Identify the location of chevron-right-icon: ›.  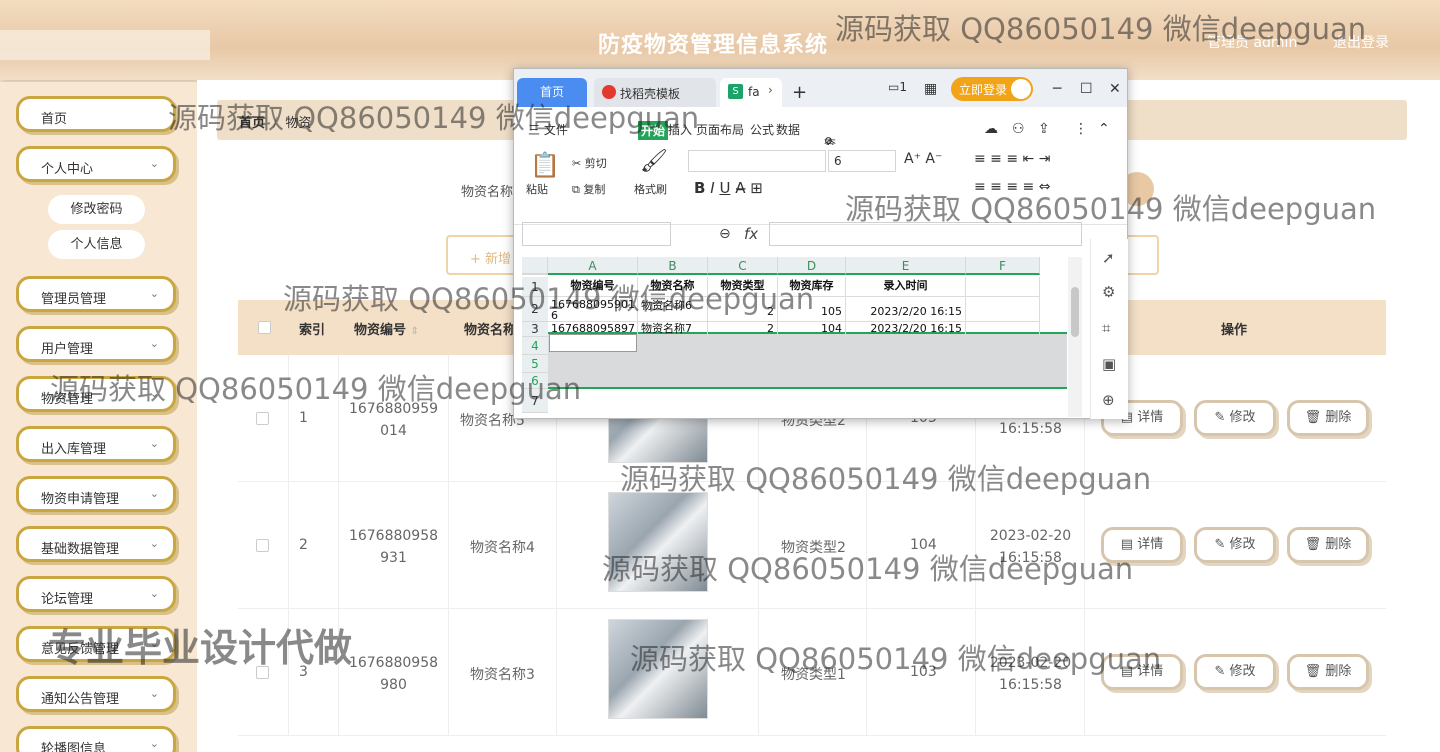
(770, 90).